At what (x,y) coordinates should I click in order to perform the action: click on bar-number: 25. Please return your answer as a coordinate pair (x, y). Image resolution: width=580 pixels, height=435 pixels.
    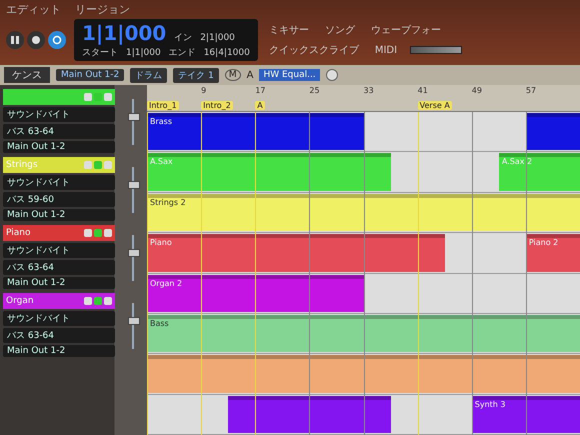
    Looking at the image, I should click on (314, 90).